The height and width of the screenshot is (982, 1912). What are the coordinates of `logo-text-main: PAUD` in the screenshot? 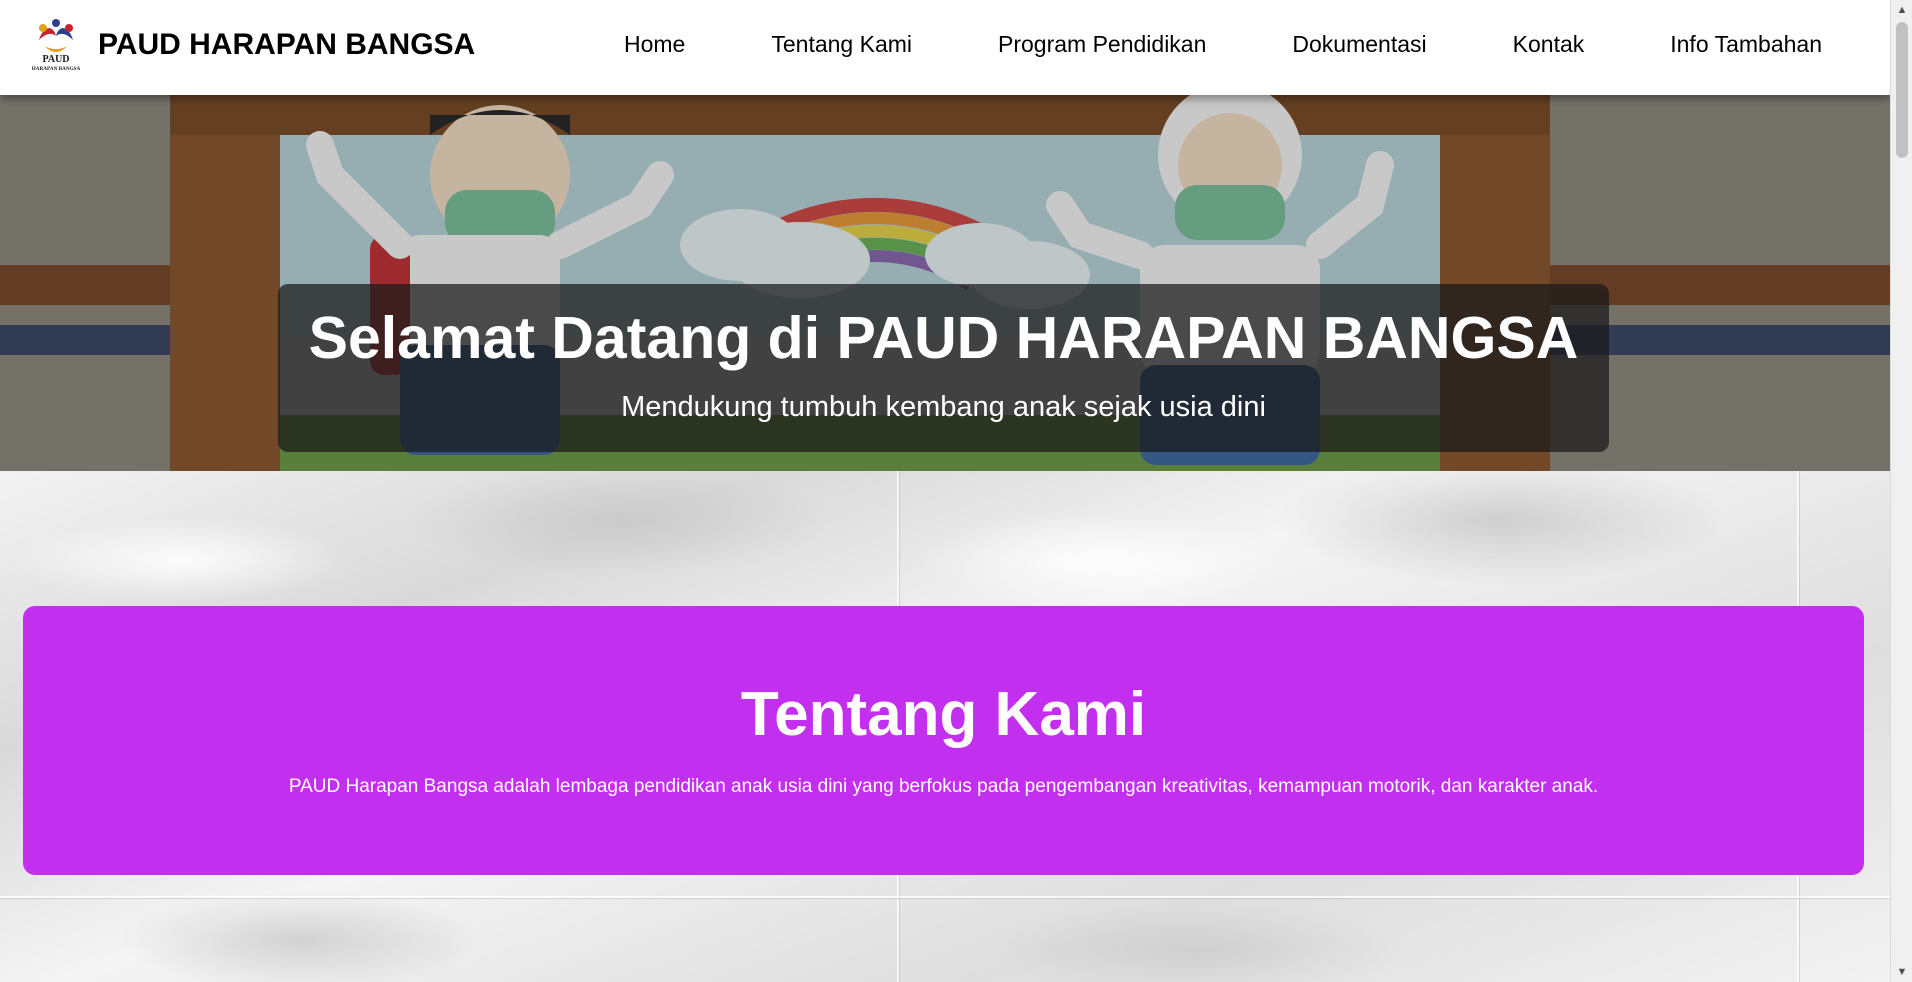 It's located at (55, 59).